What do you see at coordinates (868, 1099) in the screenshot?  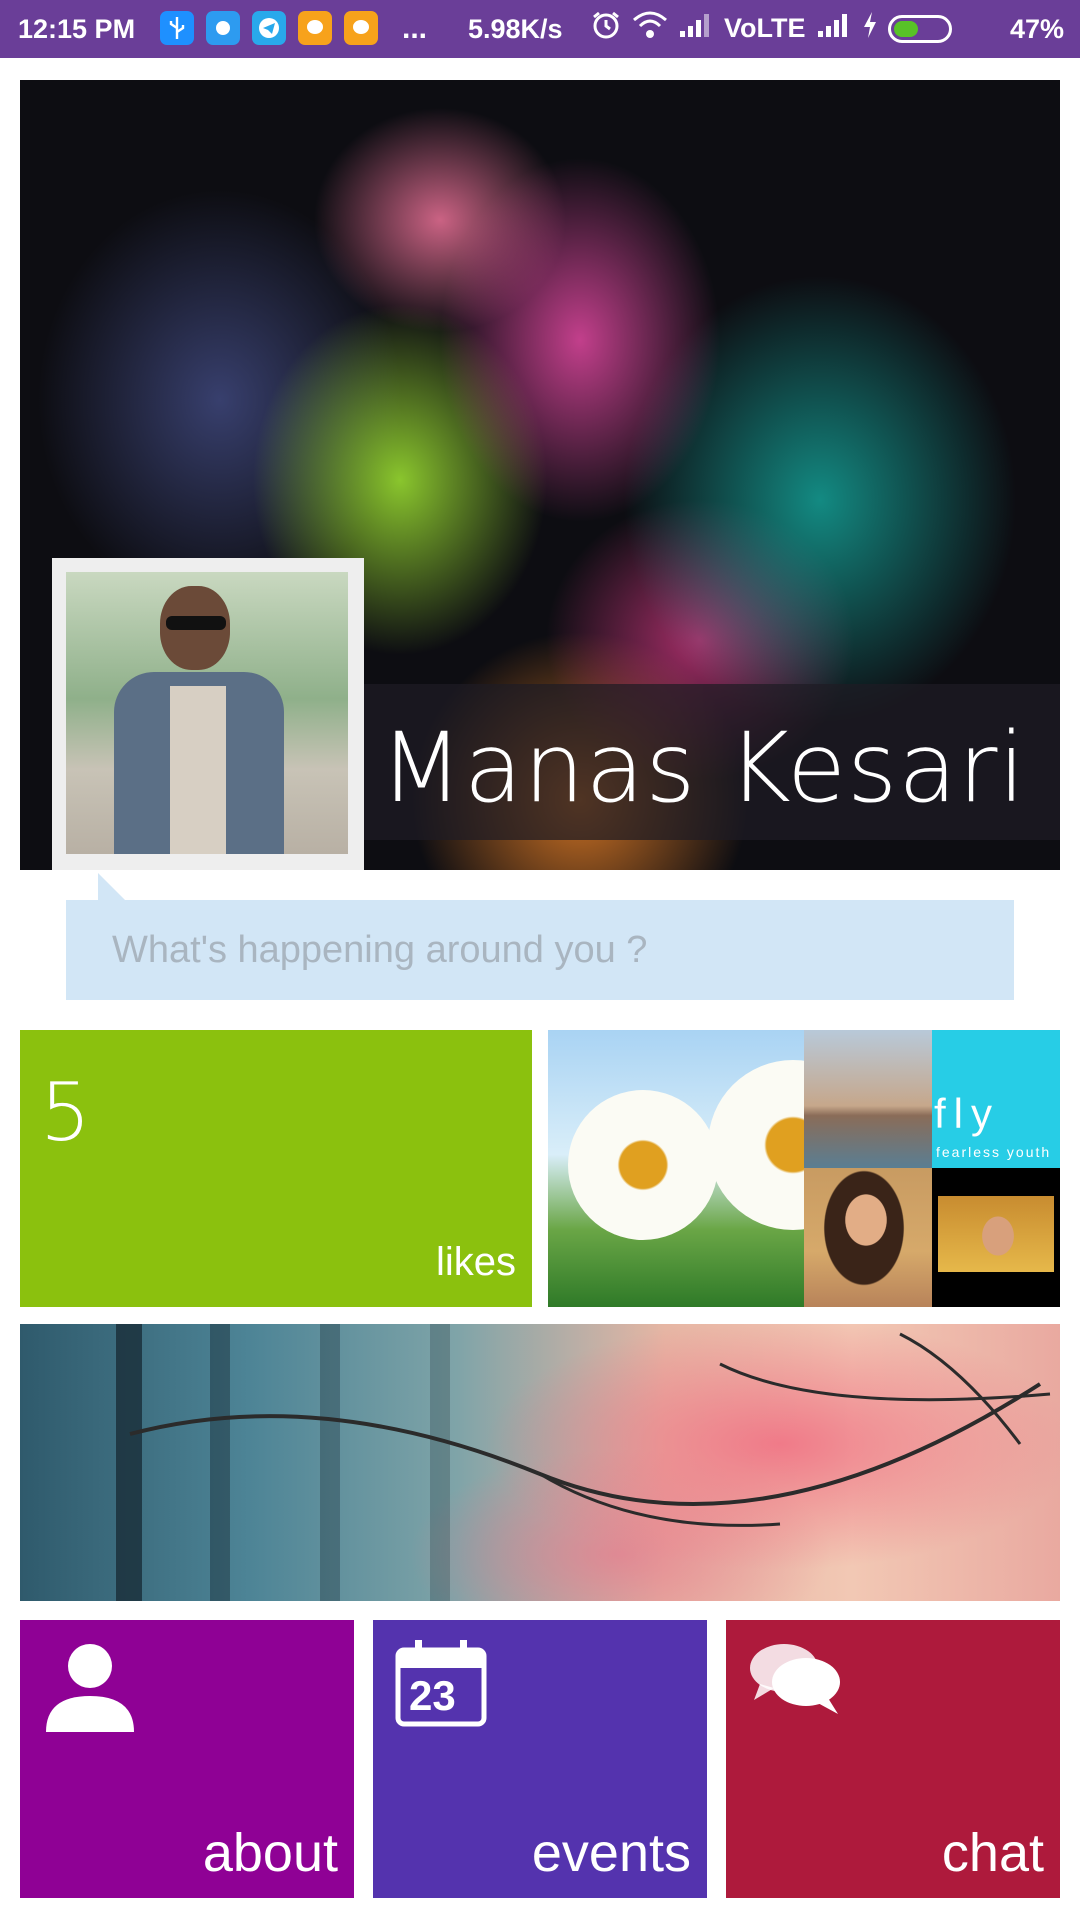 I see `gallery-photo-venice` at bounding box center [868, 1099].